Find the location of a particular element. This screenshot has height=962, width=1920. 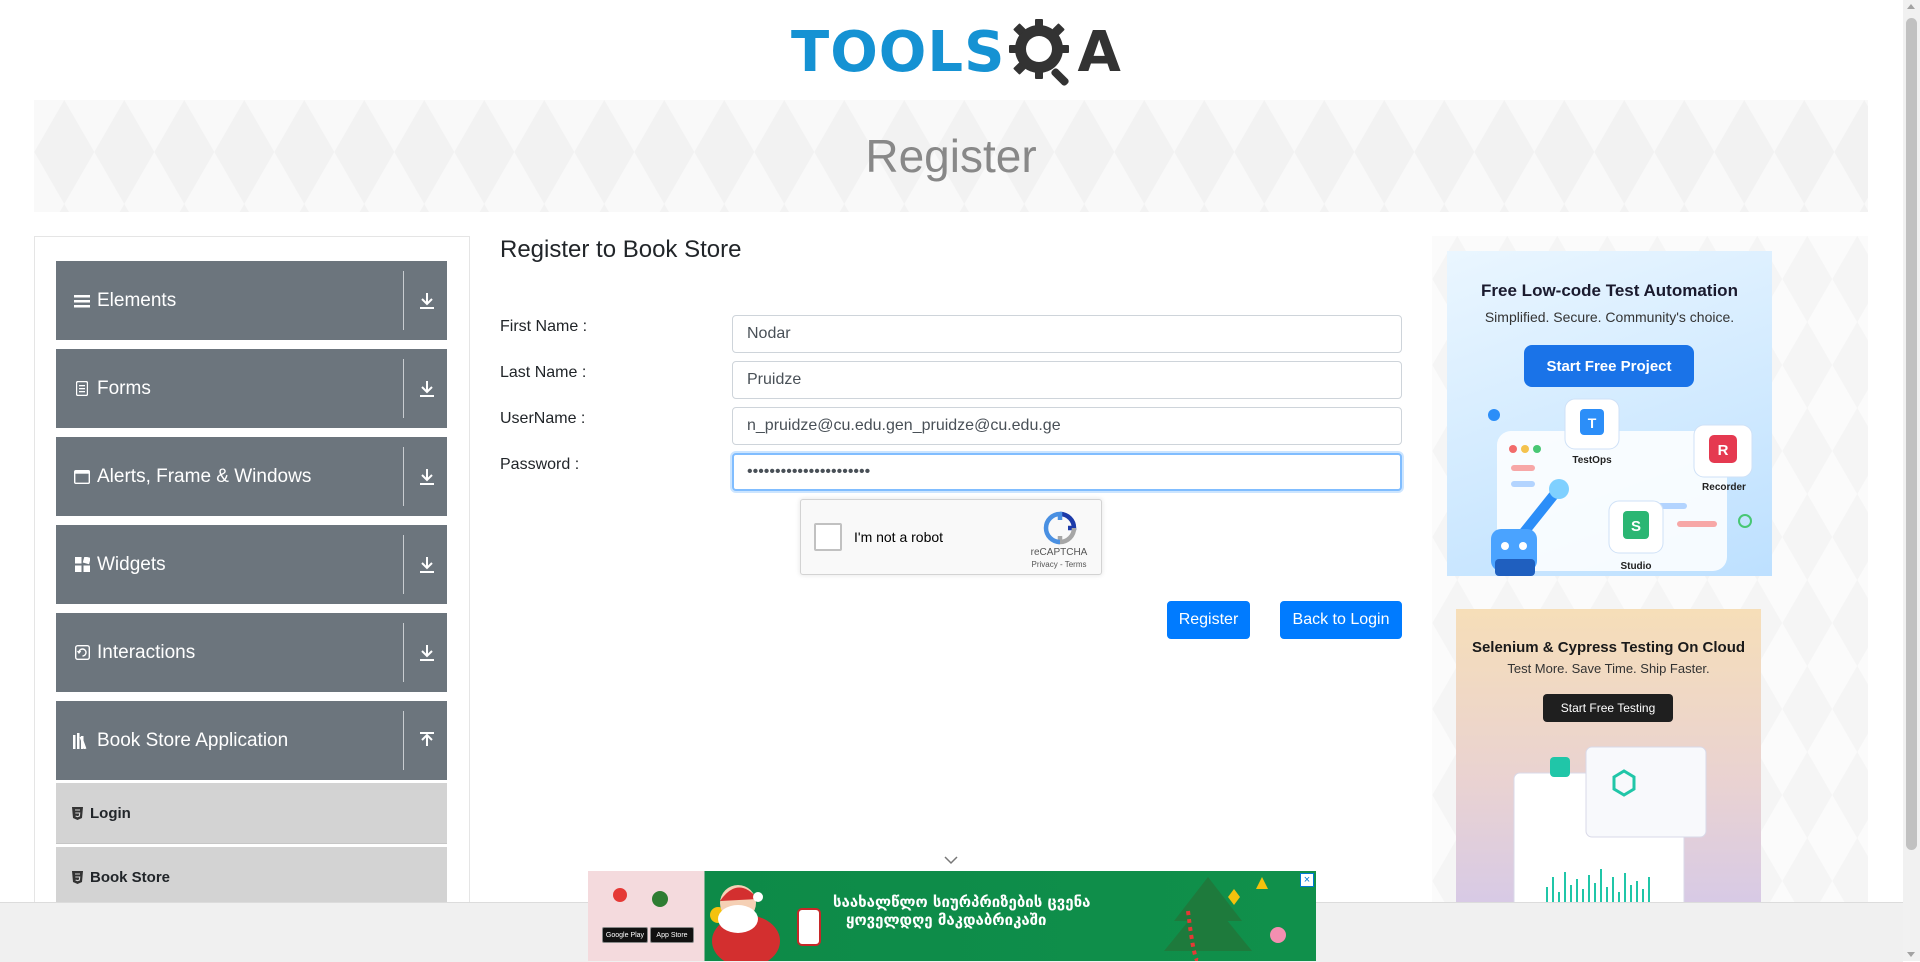

page-banner: Register is located at coordinates (951, 156).